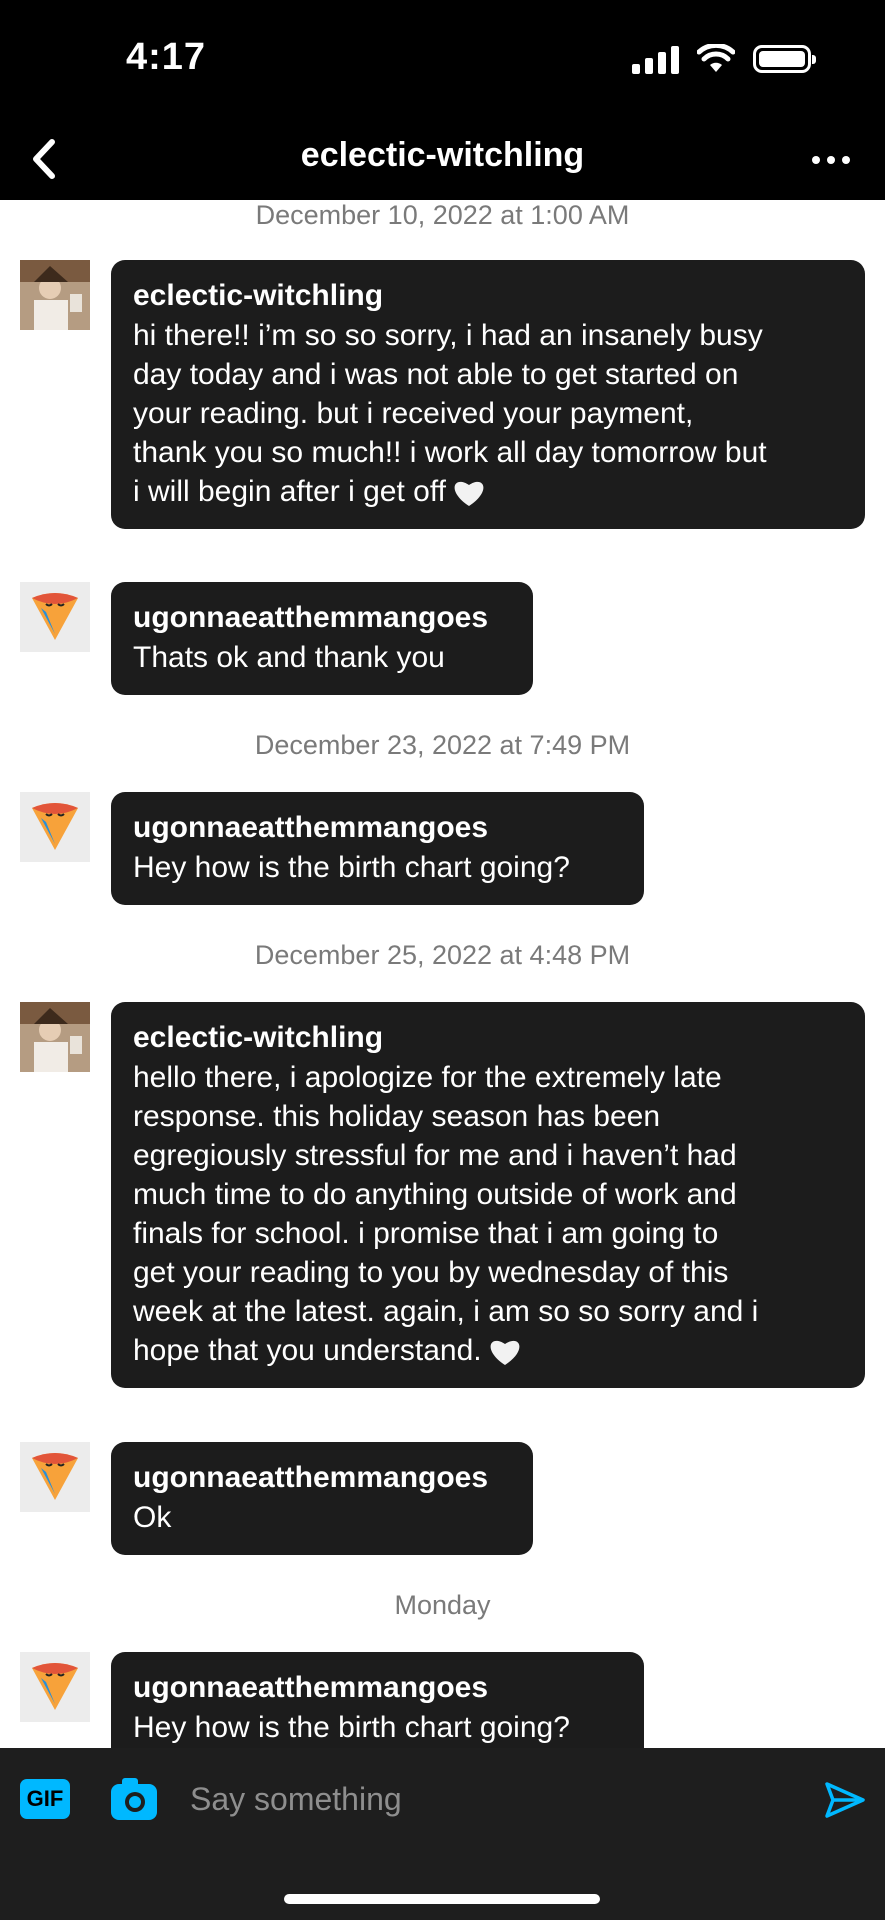  I want to click on conversation-title: eclectic-witchling, so click(442, 155).